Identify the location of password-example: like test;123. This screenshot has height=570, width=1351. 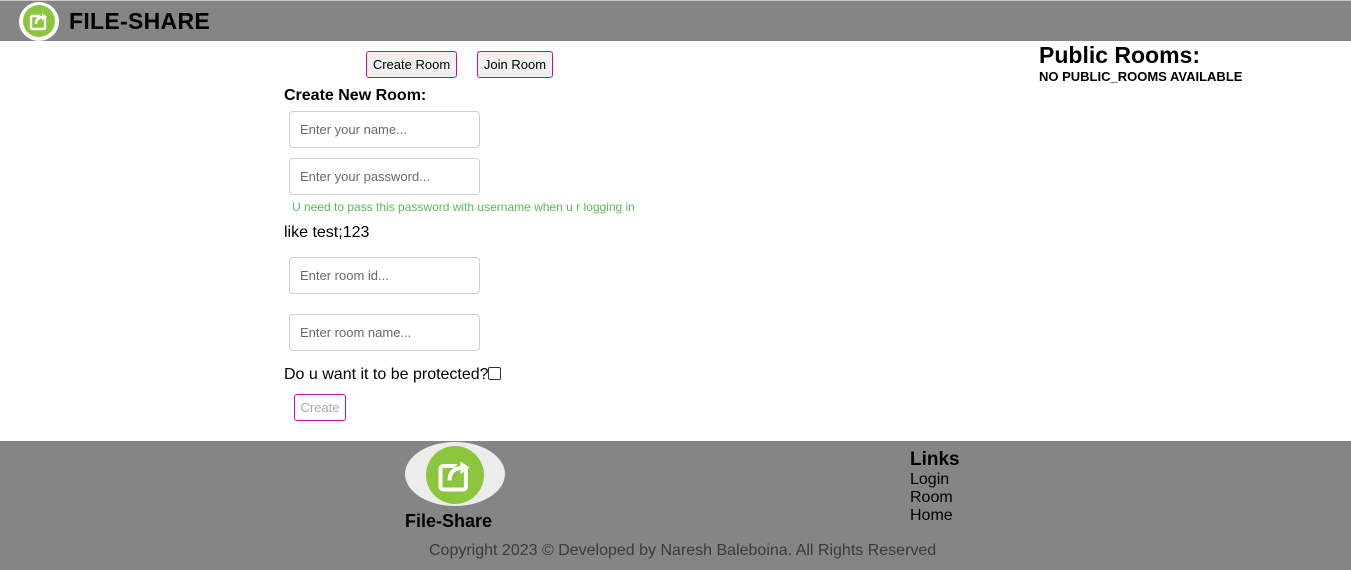
(327, 232).